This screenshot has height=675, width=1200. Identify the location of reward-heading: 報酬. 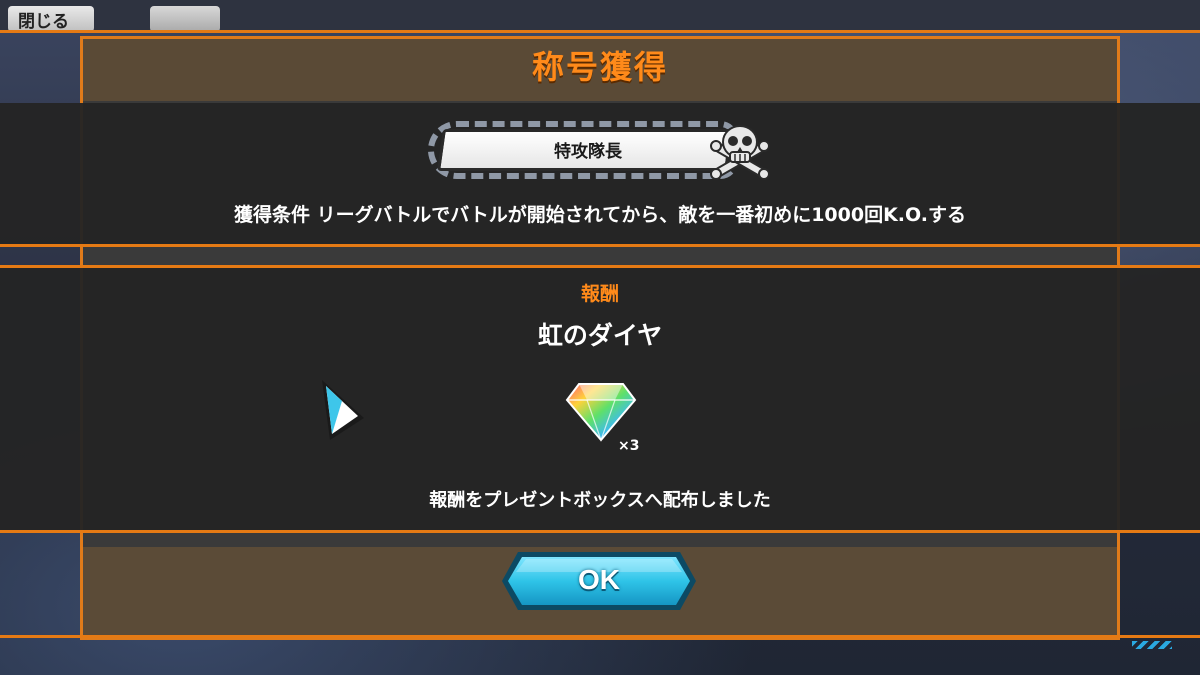
(599, 294).